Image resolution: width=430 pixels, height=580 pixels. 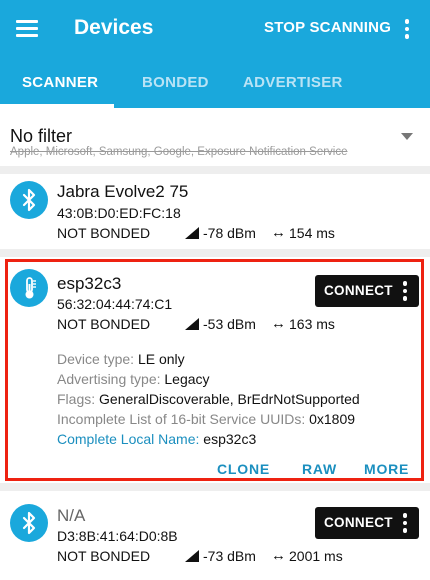 I want to click on tab-bonded: BONDED, so click(x=175, y=82).